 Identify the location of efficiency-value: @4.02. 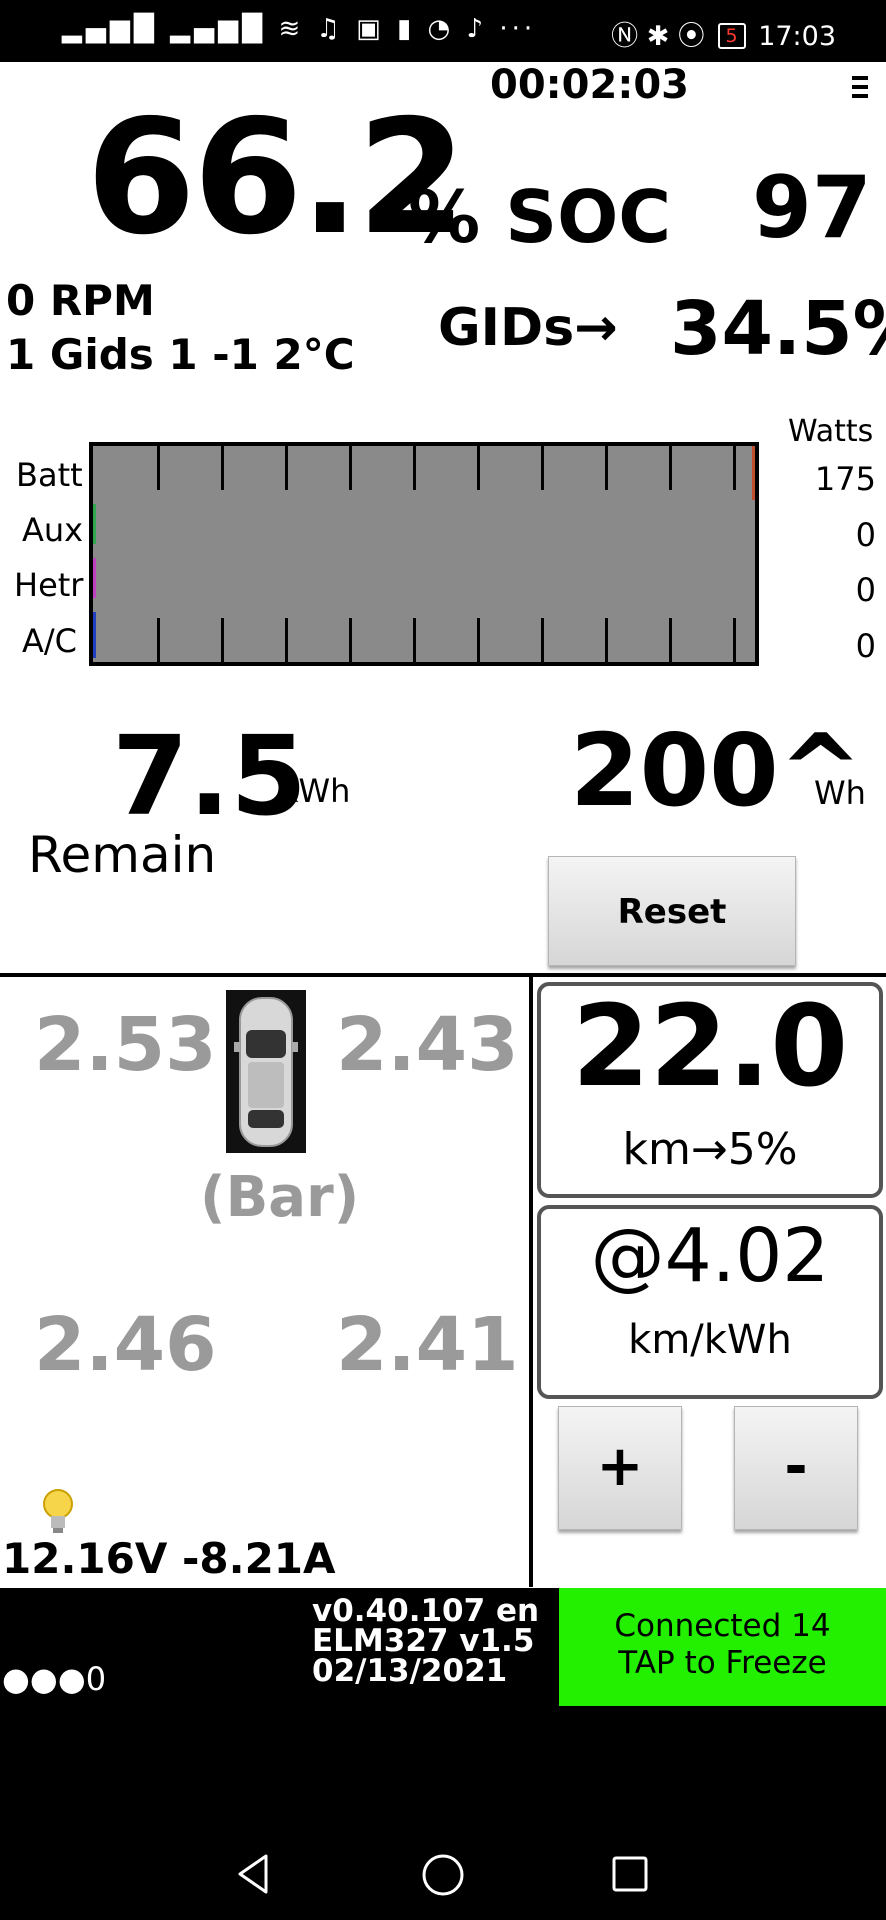
(710, 1256).